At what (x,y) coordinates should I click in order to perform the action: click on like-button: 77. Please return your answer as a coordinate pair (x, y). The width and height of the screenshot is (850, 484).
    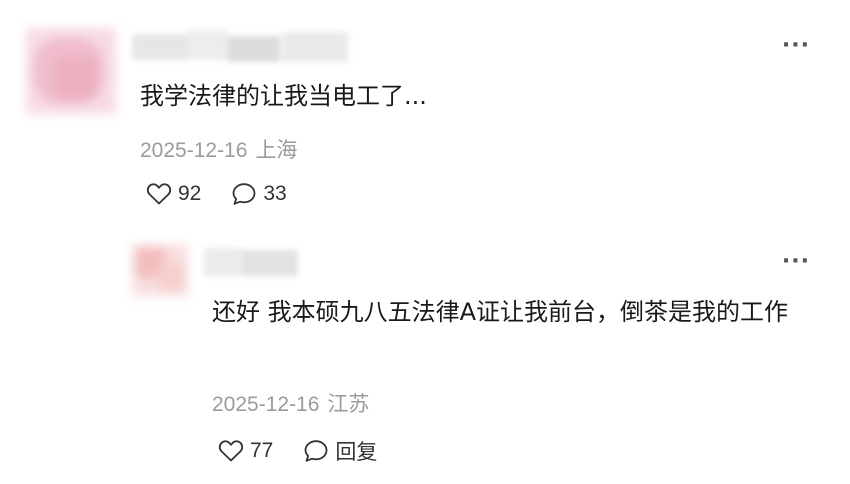
    Looking at the image, I should click on (245, 451).